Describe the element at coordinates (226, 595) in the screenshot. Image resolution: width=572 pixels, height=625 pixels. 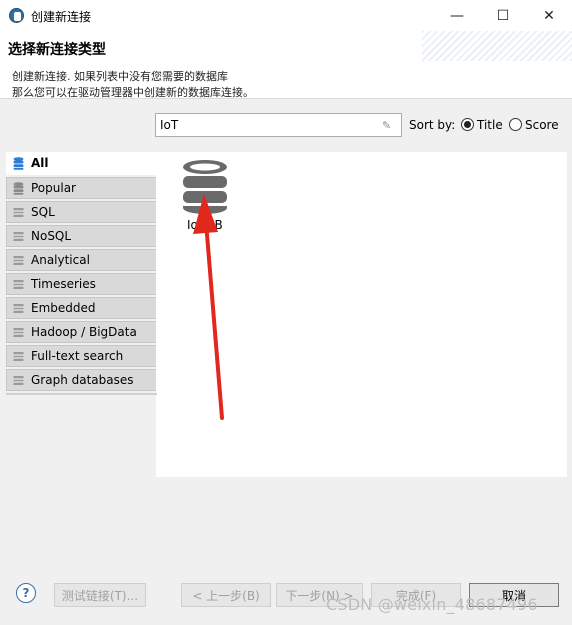
I see `back-button: < 上一步(B)` at that location.